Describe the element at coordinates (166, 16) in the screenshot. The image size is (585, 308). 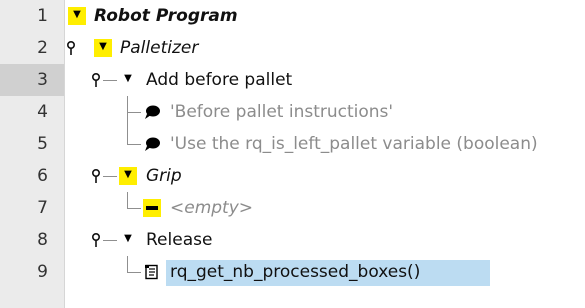
I see `node-label-robot-program: Robot Program` at that location.